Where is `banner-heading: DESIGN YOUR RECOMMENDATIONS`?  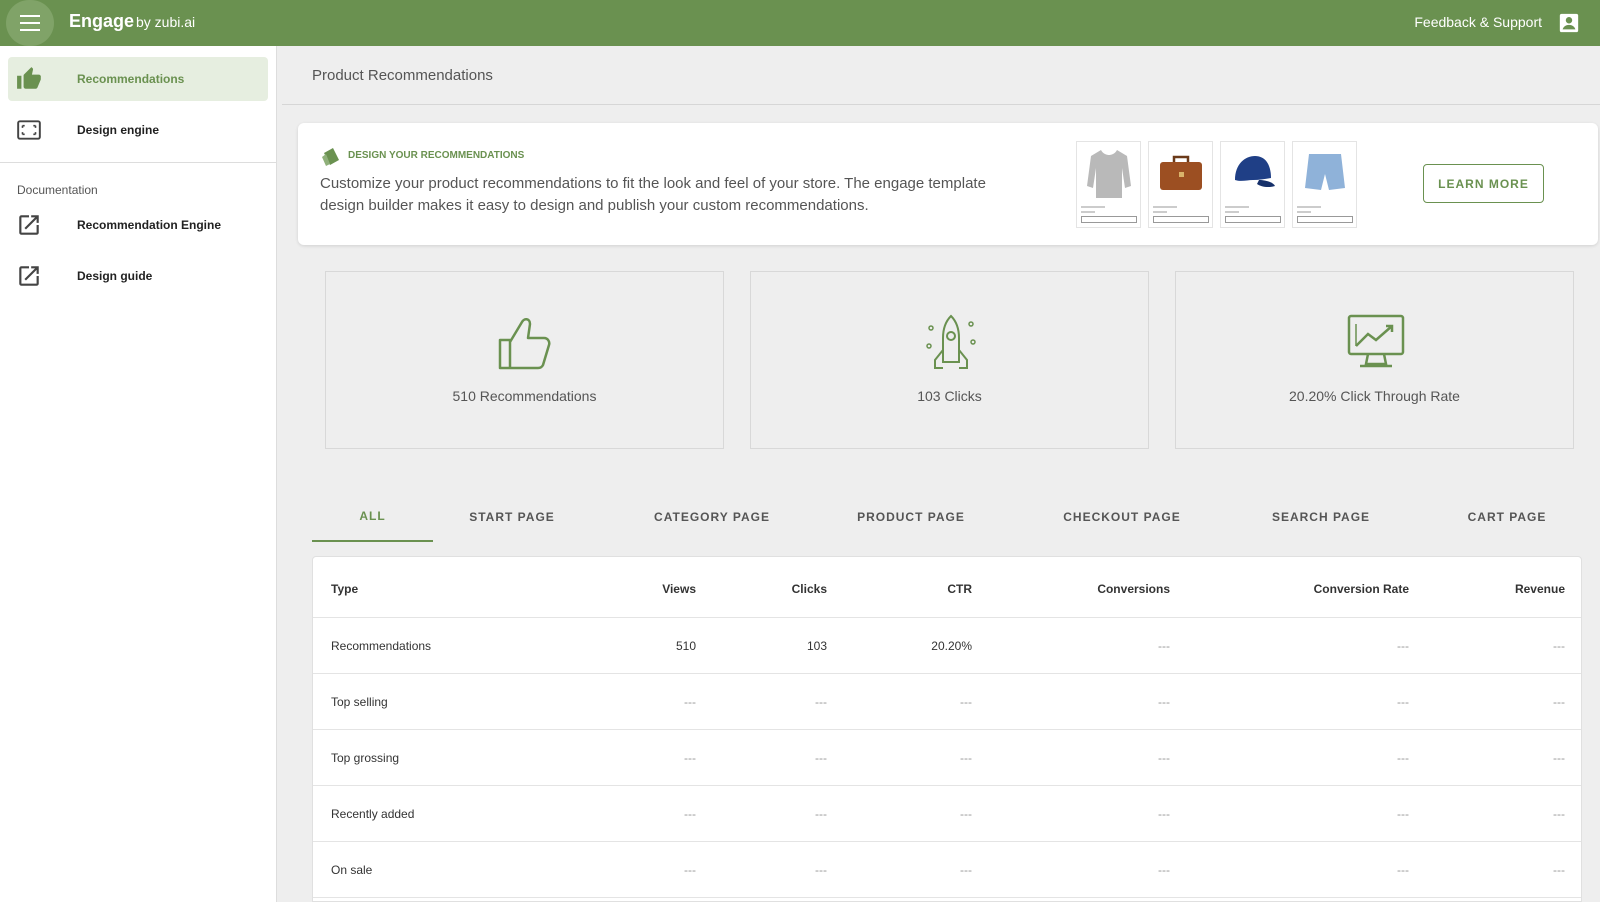 banner-heading: DESIGN YOUR RECOMMENDATIONS is located at coordinates (436, 155).